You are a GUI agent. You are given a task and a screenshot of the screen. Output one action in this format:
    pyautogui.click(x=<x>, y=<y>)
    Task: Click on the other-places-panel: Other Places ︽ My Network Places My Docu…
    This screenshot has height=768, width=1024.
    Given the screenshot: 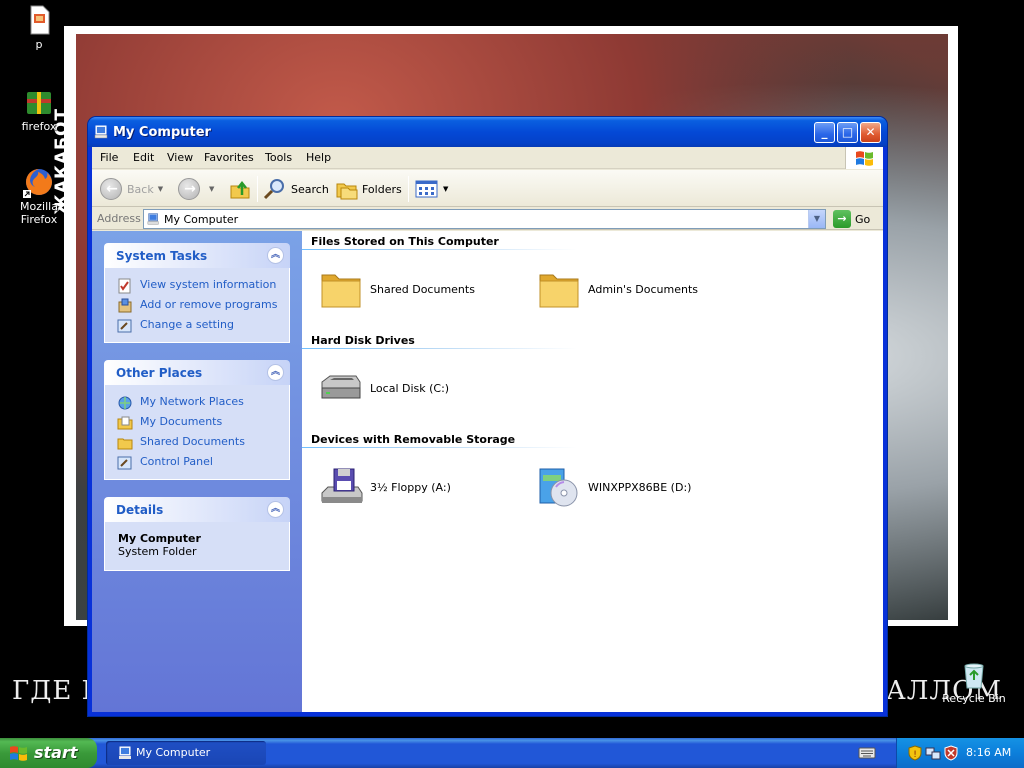 What is the action you would take?
    pyautogui.click(x=197, y=420)
    